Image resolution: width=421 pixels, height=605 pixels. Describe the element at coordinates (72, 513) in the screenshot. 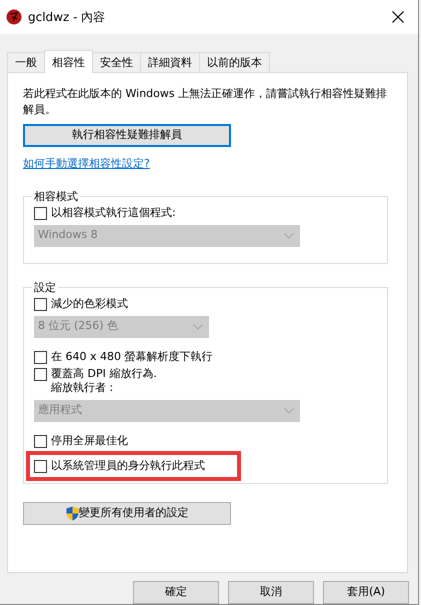

I see `shield-icon` at that location.